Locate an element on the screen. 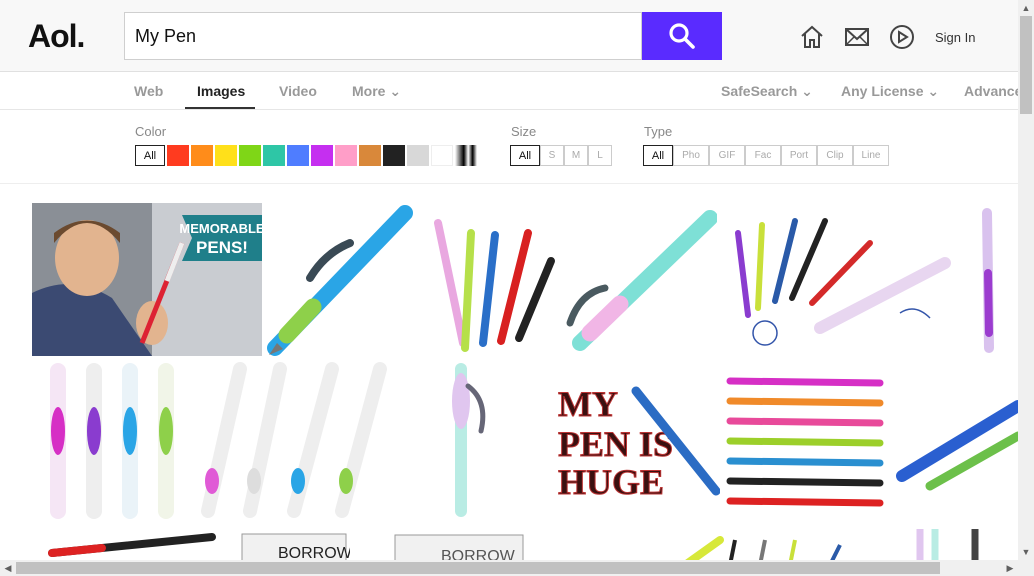  color-swatch-white is located at coordinates (442, 155).